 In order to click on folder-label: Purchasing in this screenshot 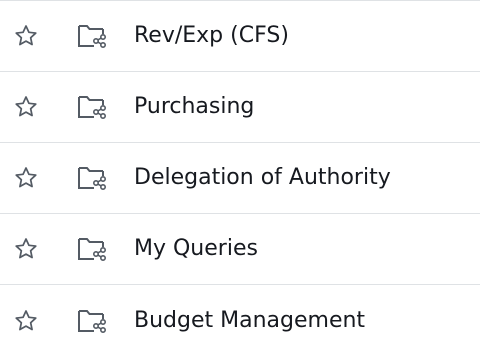, I will do `click(194, 106)`.